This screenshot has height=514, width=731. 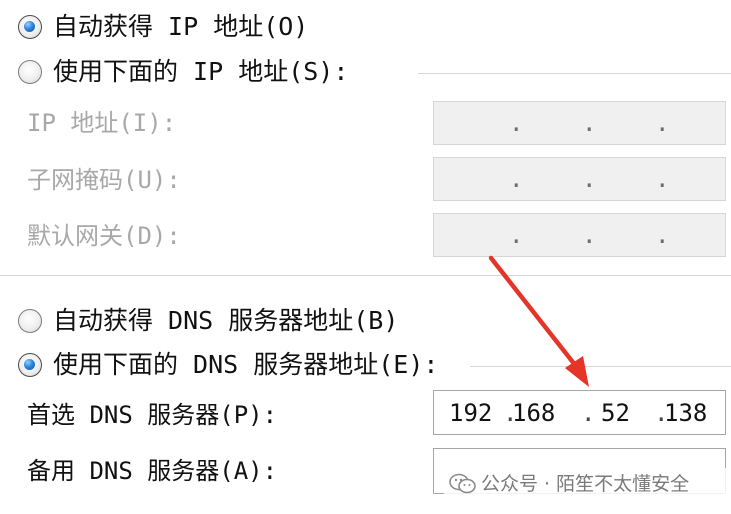 What do you see at coordinates (538, 321) in the screenshot?
I see `red-arrow-icon` at bounding box center [538, 321].